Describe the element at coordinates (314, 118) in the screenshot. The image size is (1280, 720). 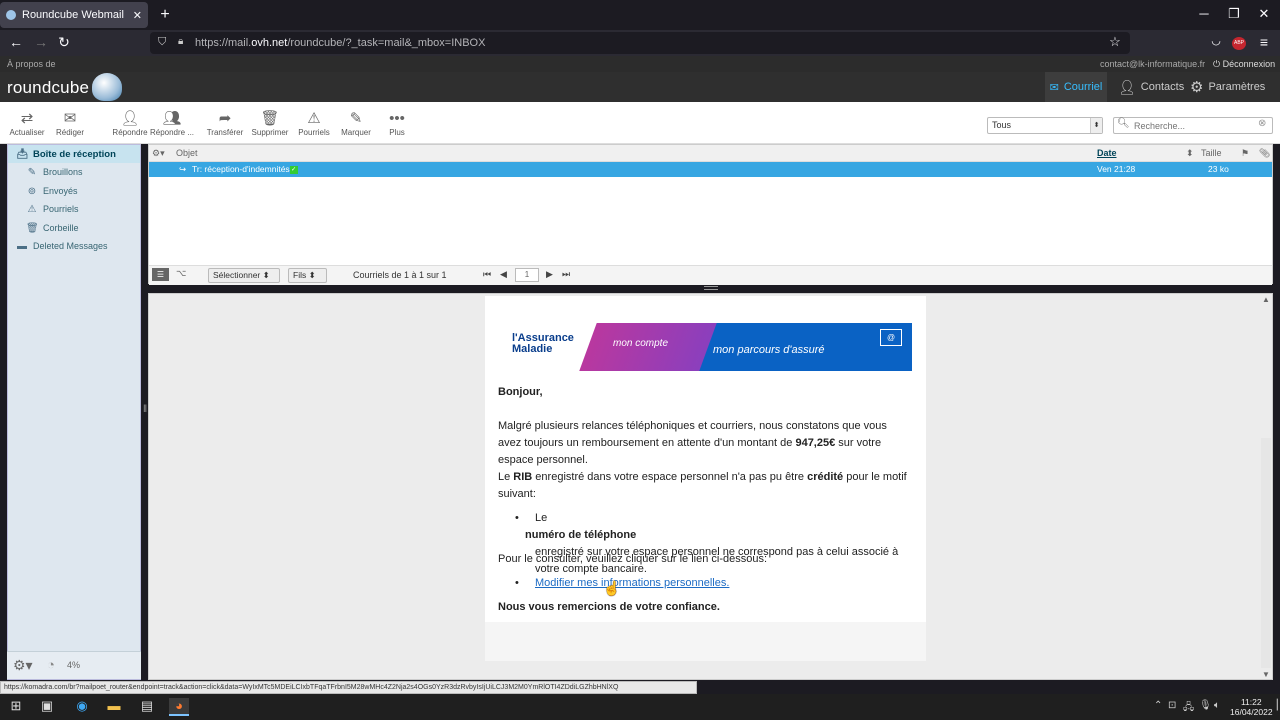
I see `junk-icon: ⚠` at that location.